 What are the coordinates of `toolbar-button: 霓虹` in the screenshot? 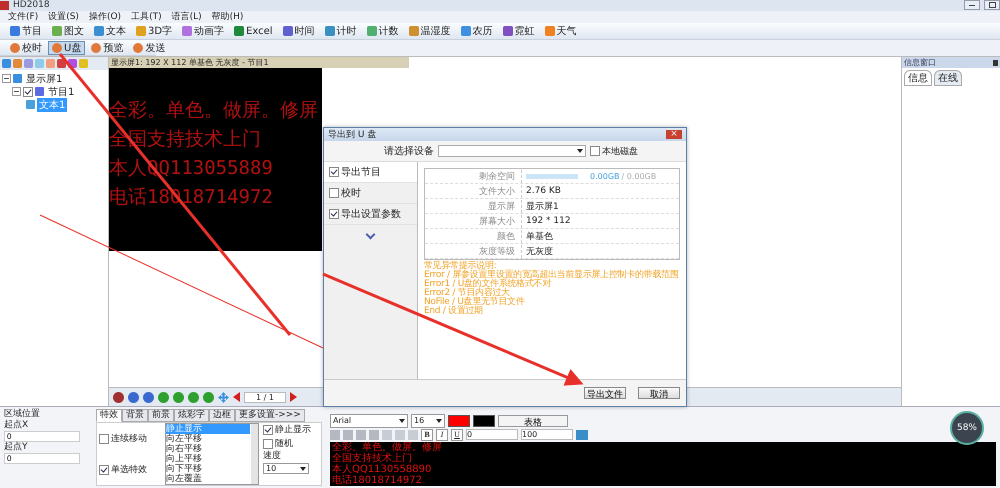 It's located at (518, 31).